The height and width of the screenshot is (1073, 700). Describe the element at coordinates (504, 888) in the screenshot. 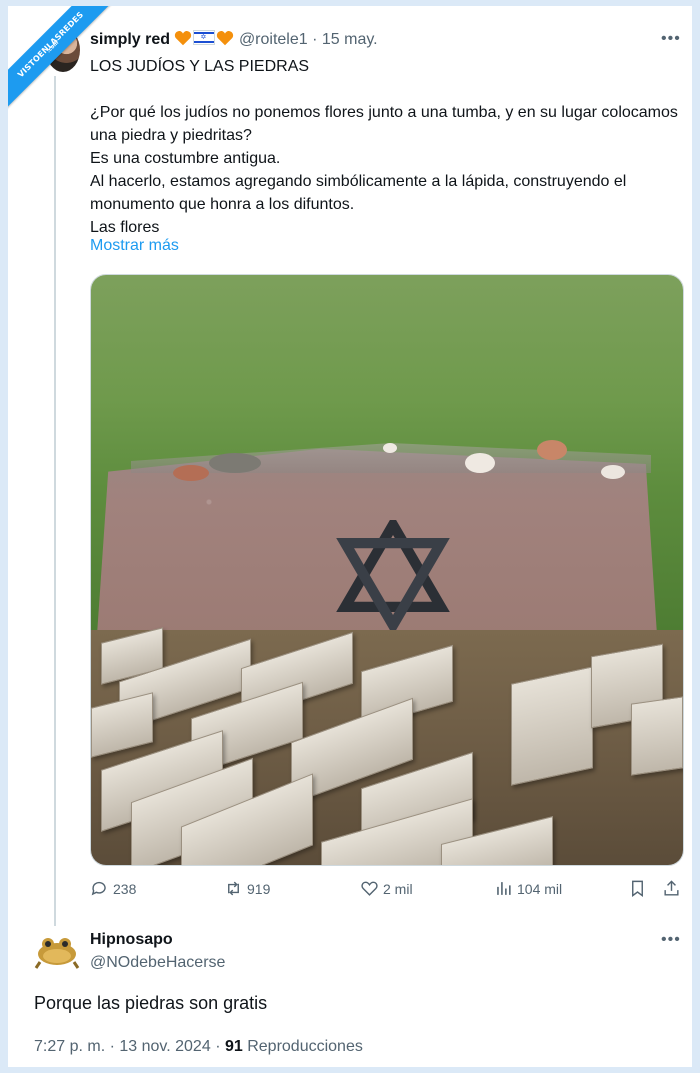

I see `views-chart-icon` at that location.